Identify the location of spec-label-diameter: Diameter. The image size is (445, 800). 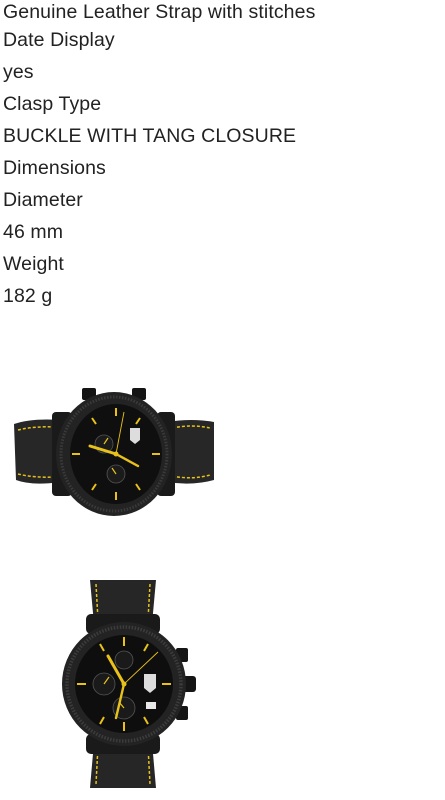
(43, 200).